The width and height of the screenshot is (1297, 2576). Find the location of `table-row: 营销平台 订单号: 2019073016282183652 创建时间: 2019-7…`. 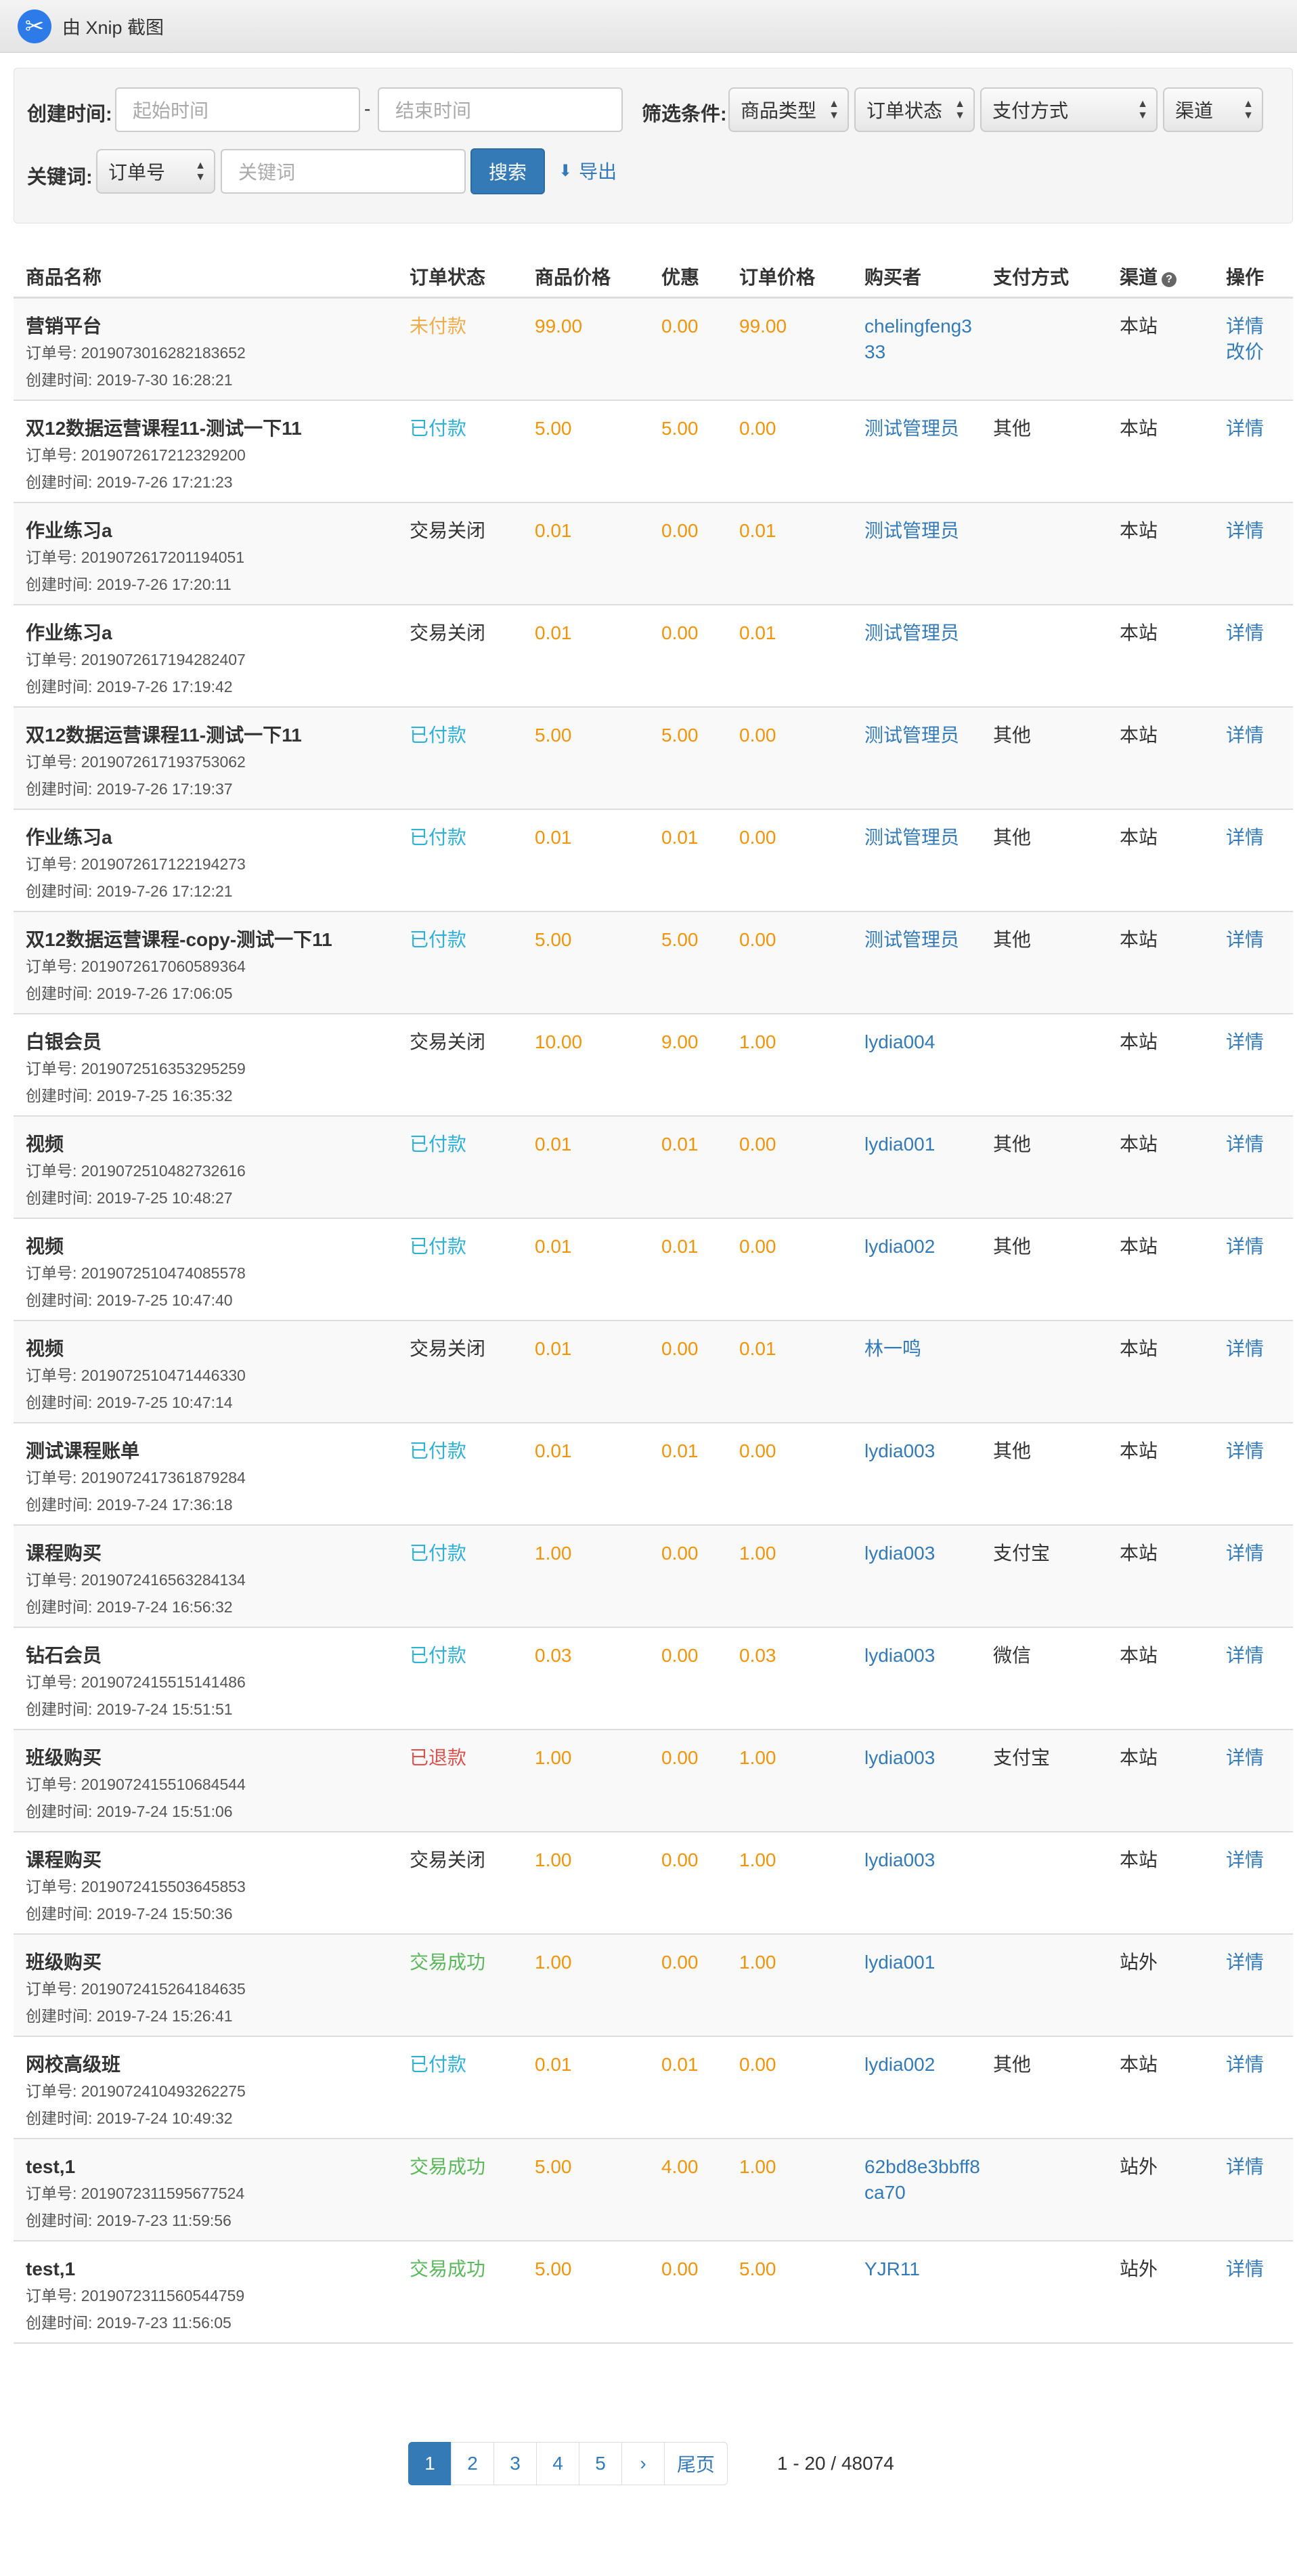

table-row: 营销平台 订单号: 2019073016282183652 创建时间: 2019-7… is located at coordinates (653, 349).